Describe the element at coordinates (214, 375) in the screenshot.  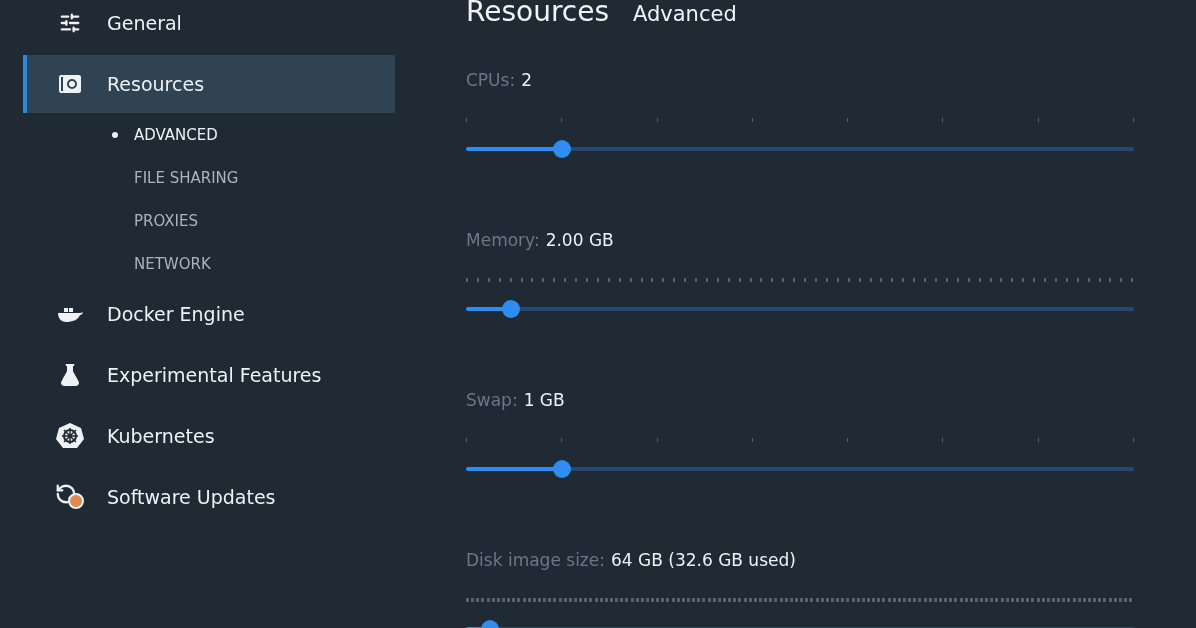
I see `sidebar-label: Experimental Features` at that location.